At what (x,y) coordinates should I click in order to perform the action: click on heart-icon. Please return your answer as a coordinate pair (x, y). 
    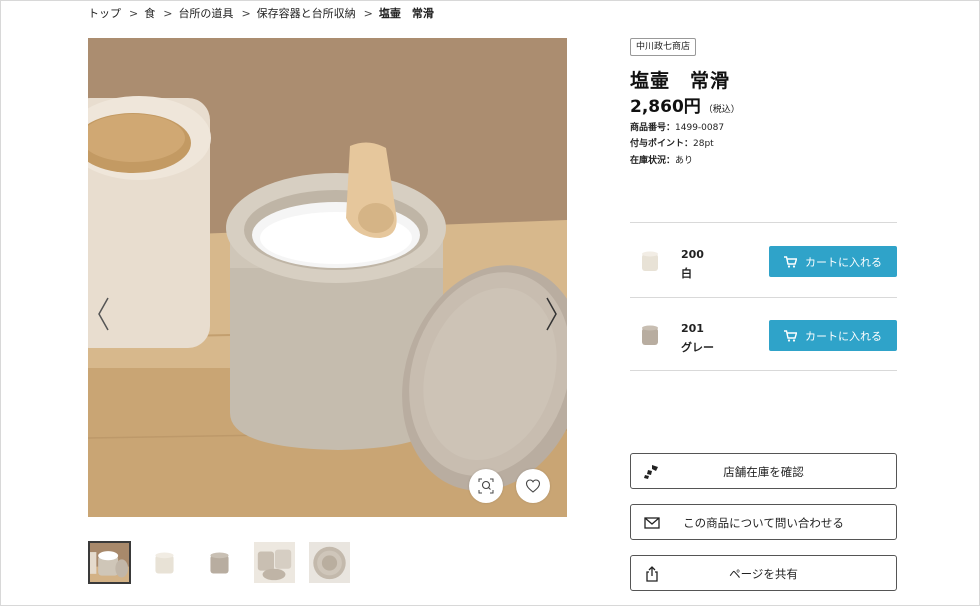
    Looking at the image, I should click on (533, 486).